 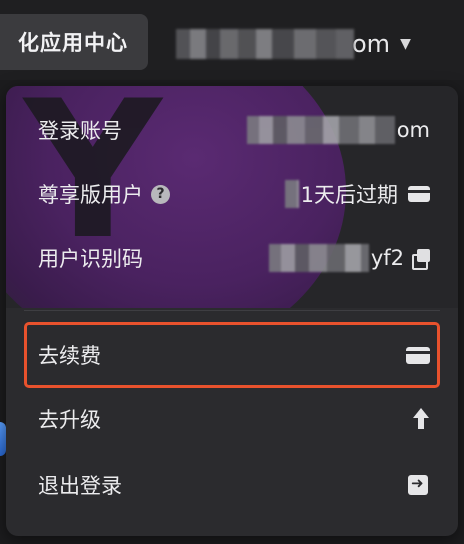 What do you see at coordinates (234, 485) in the screenshot?
I see `logout-menu-item: 退出登录` at bounding box center [234, 485].